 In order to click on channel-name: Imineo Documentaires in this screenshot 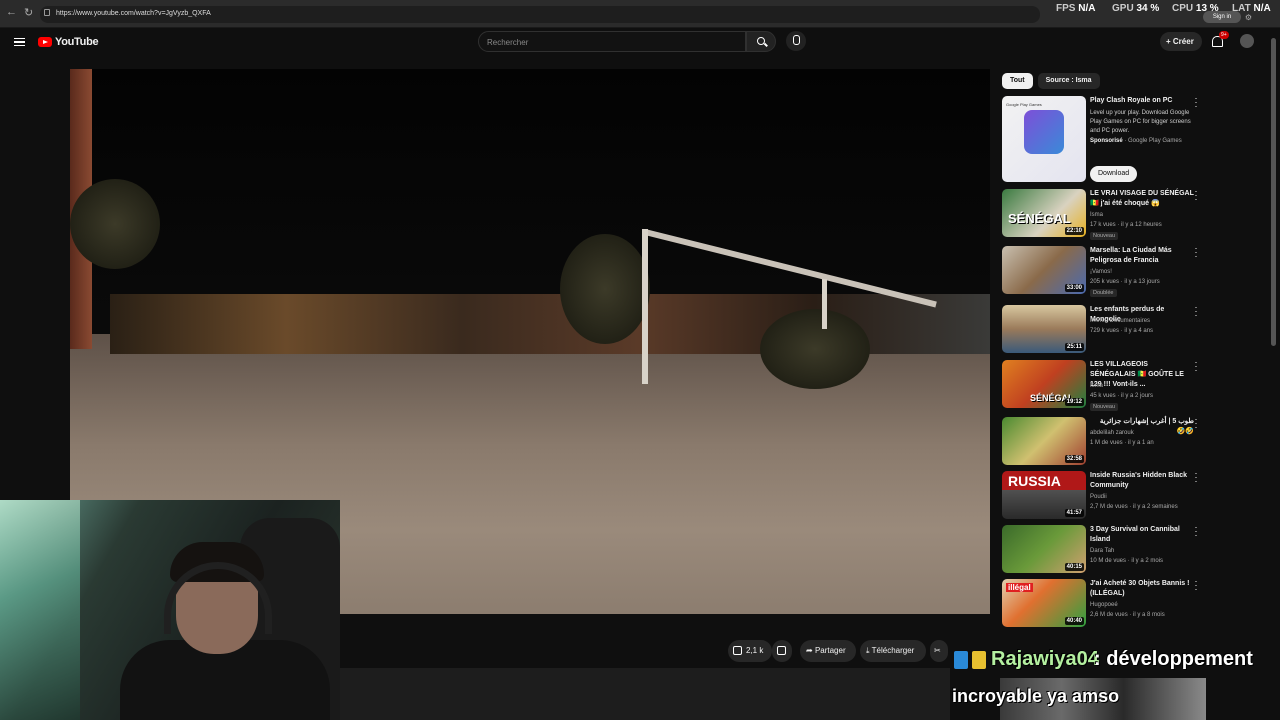, I will do `click(1145, 321)`.